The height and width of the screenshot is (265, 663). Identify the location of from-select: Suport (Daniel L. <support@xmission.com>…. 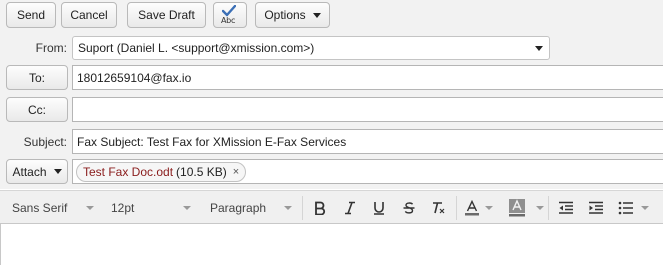
(311, 48).